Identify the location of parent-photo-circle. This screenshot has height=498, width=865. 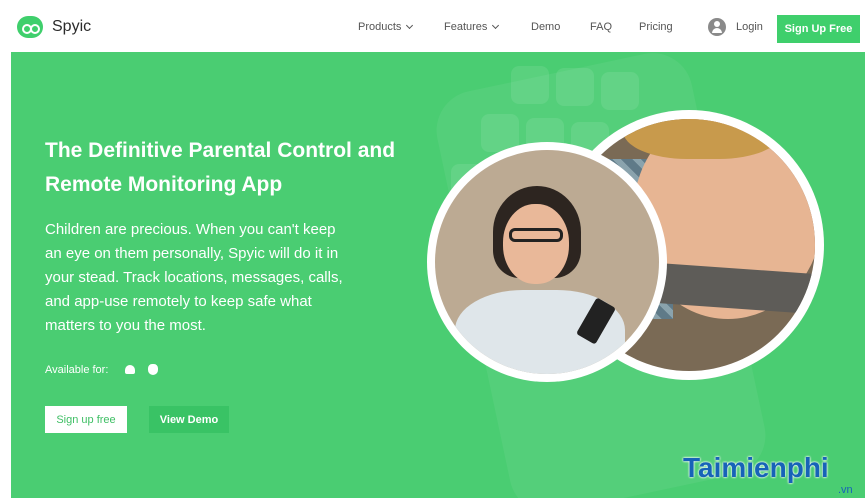
(547, 262).